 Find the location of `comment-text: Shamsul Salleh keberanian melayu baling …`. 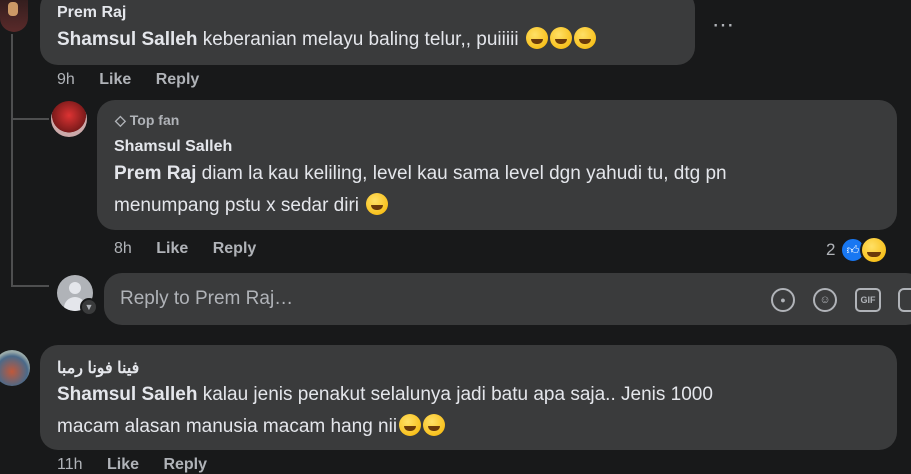

comment-text: Shamsul Salleh keberanian melayu baling … is located at coordinates (326, 40).